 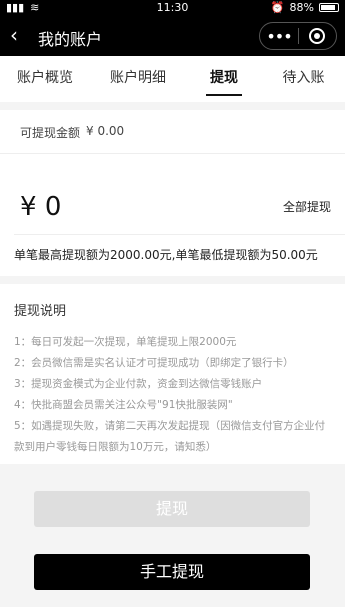 I want to click on limit-note: 单笔最高提现额为2000.00元,单笔最低提现额为50.00元, so click(x=166, y=255).